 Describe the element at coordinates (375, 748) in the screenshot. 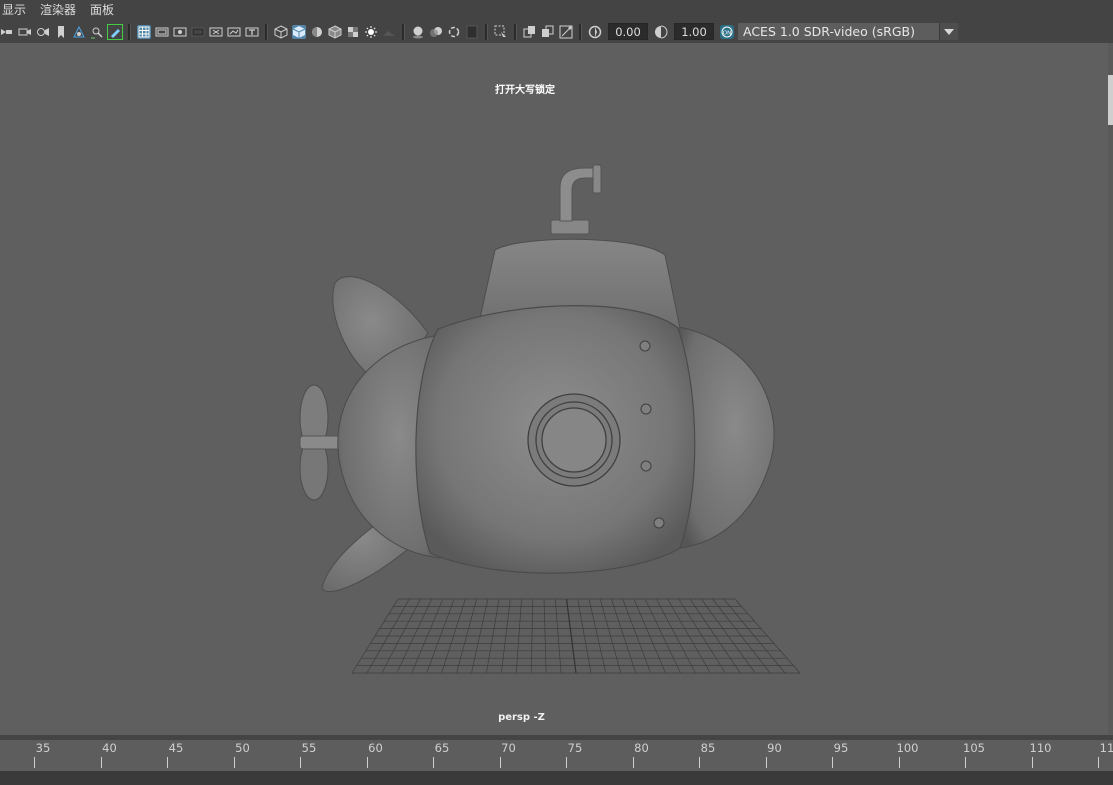

I see `timeline-tick-label: 60` at that location.